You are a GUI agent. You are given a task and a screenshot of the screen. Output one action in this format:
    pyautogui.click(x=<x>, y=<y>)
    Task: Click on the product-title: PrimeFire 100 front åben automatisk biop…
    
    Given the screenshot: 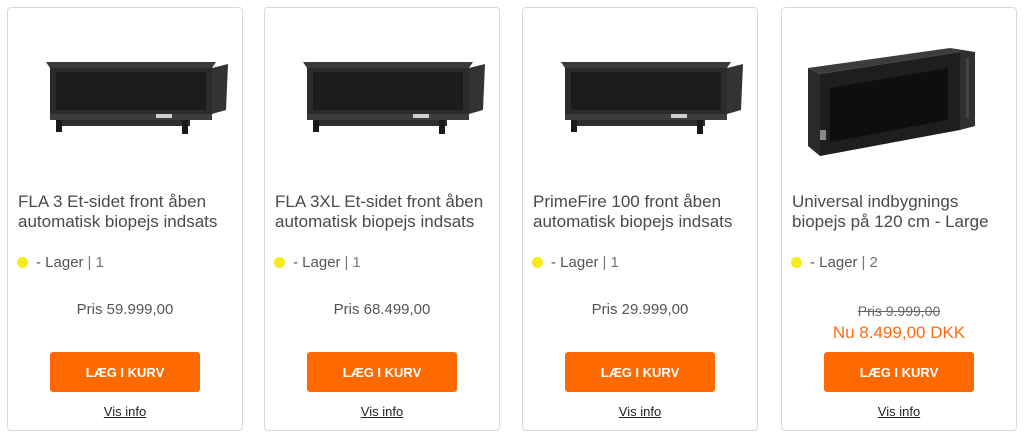 What is the action you would take?
    pyautogui.click(x=643, y=222)
    